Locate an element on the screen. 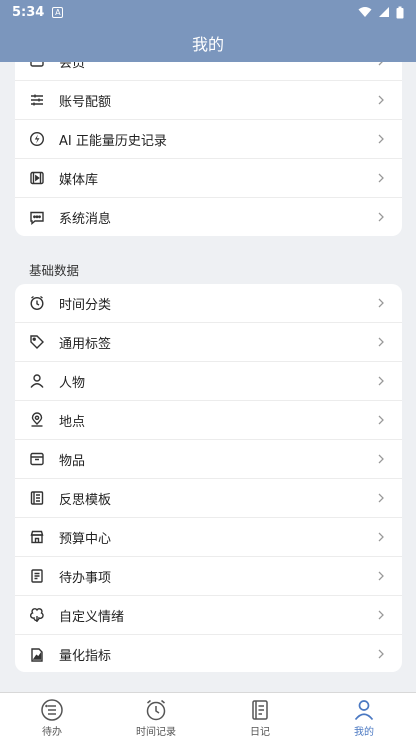  menu-item-places: 地点 is located at coordinates (208, 420).